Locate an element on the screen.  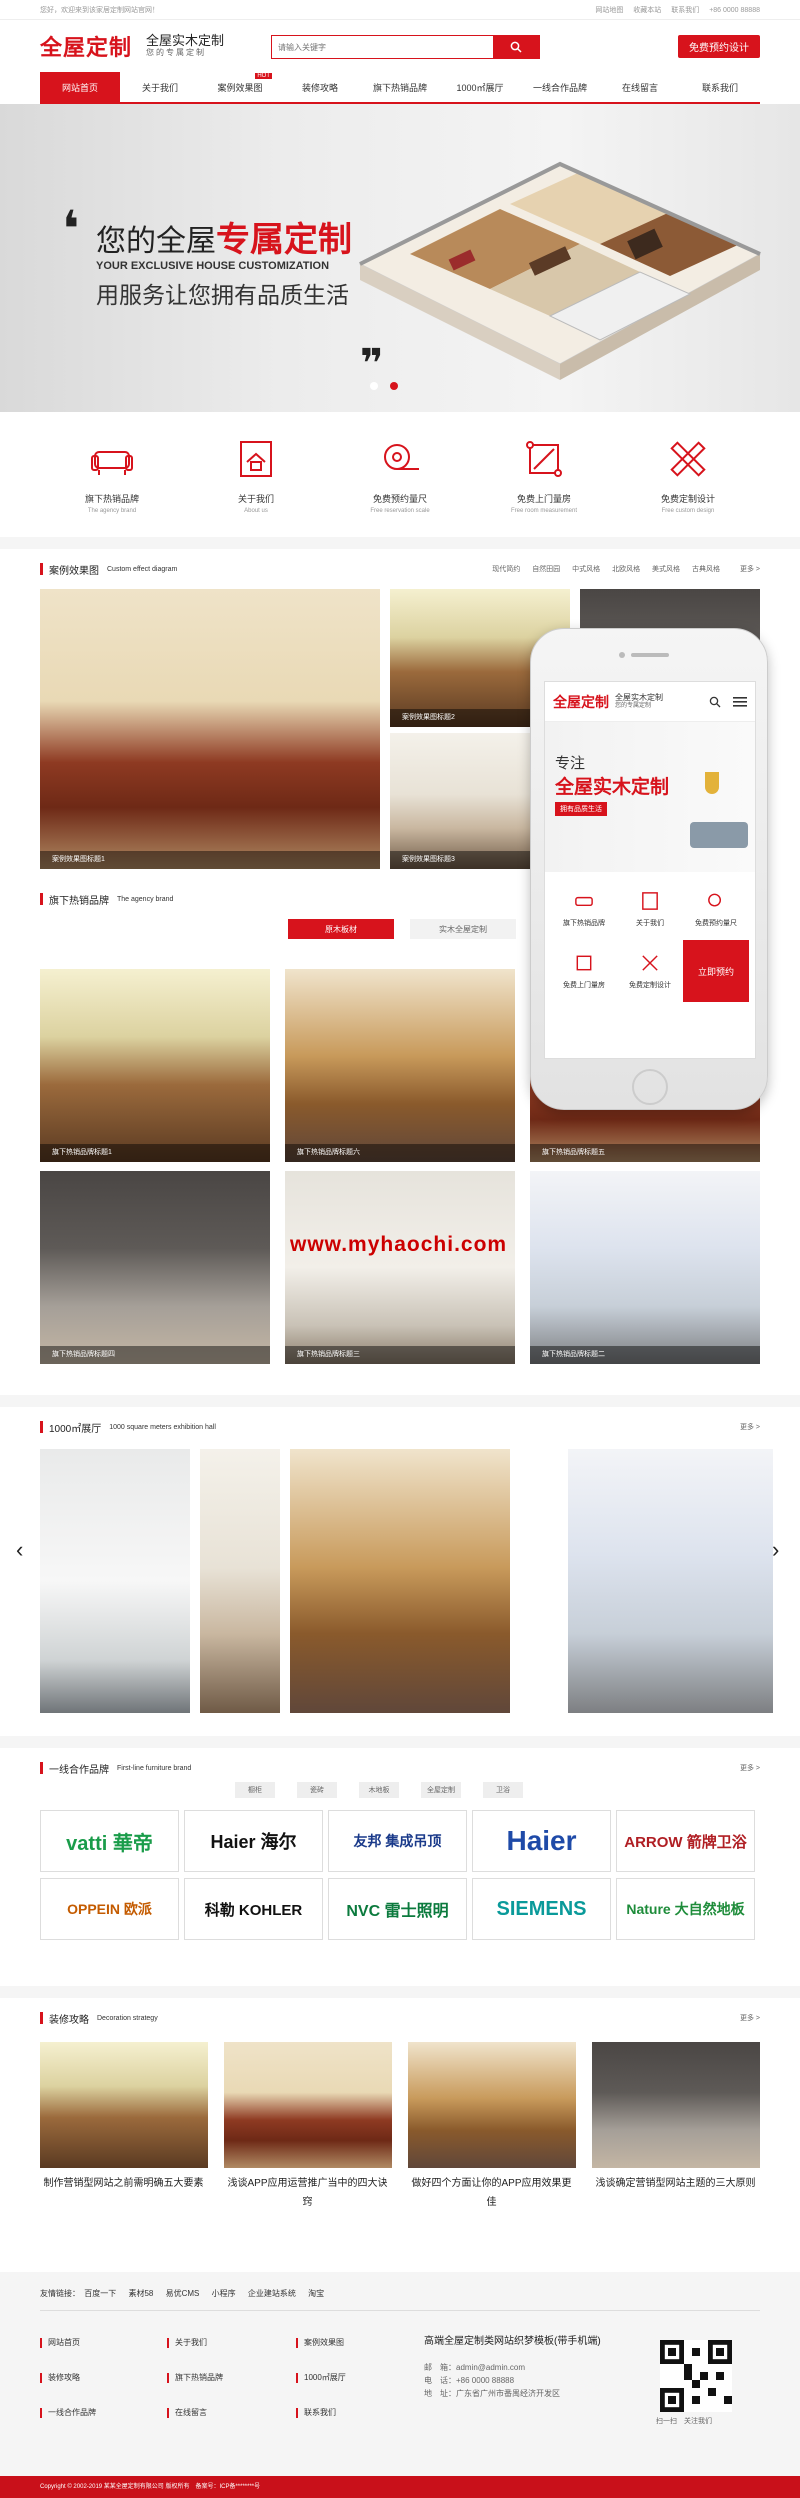
brand-photo-6: 旗下热销品牌标题二 is located at coordinates (645, 1267).